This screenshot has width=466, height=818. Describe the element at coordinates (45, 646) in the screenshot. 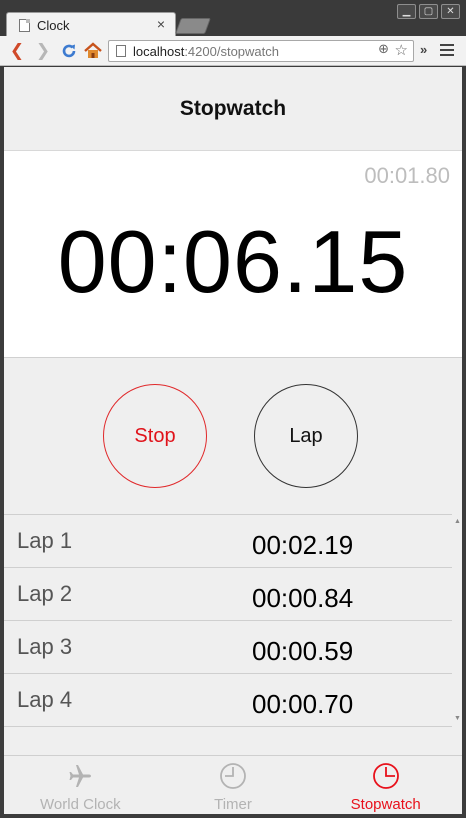

I see `lap-name: Lap 3` at that location.